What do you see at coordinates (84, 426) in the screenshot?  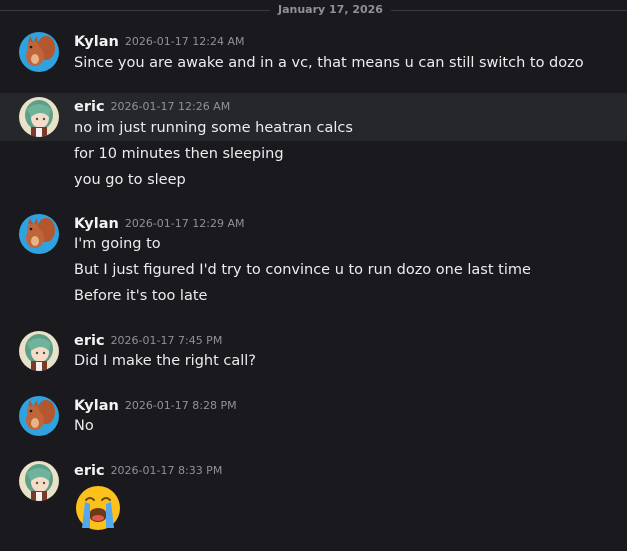 I see `message-text: No` at bounding box center [84, 426].